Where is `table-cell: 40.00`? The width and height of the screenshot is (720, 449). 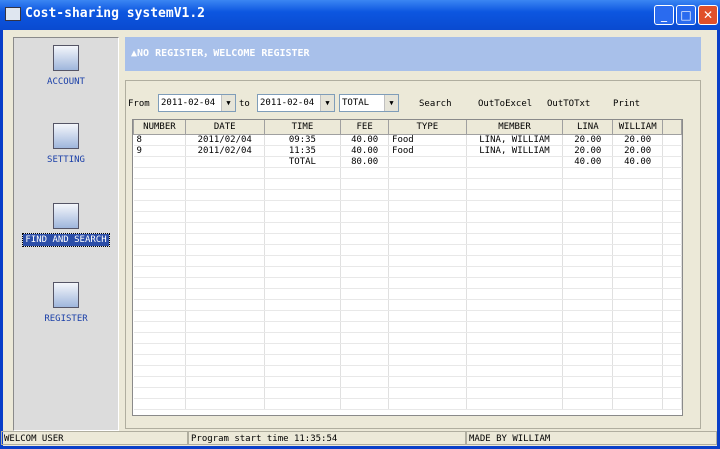 table-cell: 40.00 is located at coordinates (638, 162).